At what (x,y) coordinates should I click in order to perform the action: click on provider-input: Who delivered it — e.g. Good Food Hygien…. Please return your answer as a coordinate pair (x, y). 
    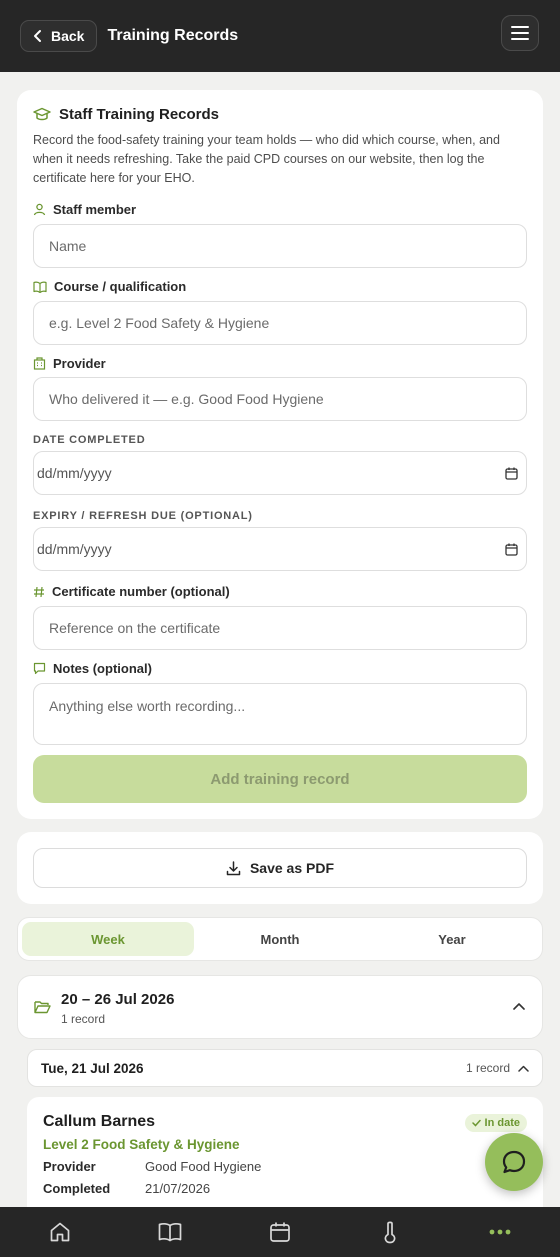
    Looking at the image, I should click on (280, 399).